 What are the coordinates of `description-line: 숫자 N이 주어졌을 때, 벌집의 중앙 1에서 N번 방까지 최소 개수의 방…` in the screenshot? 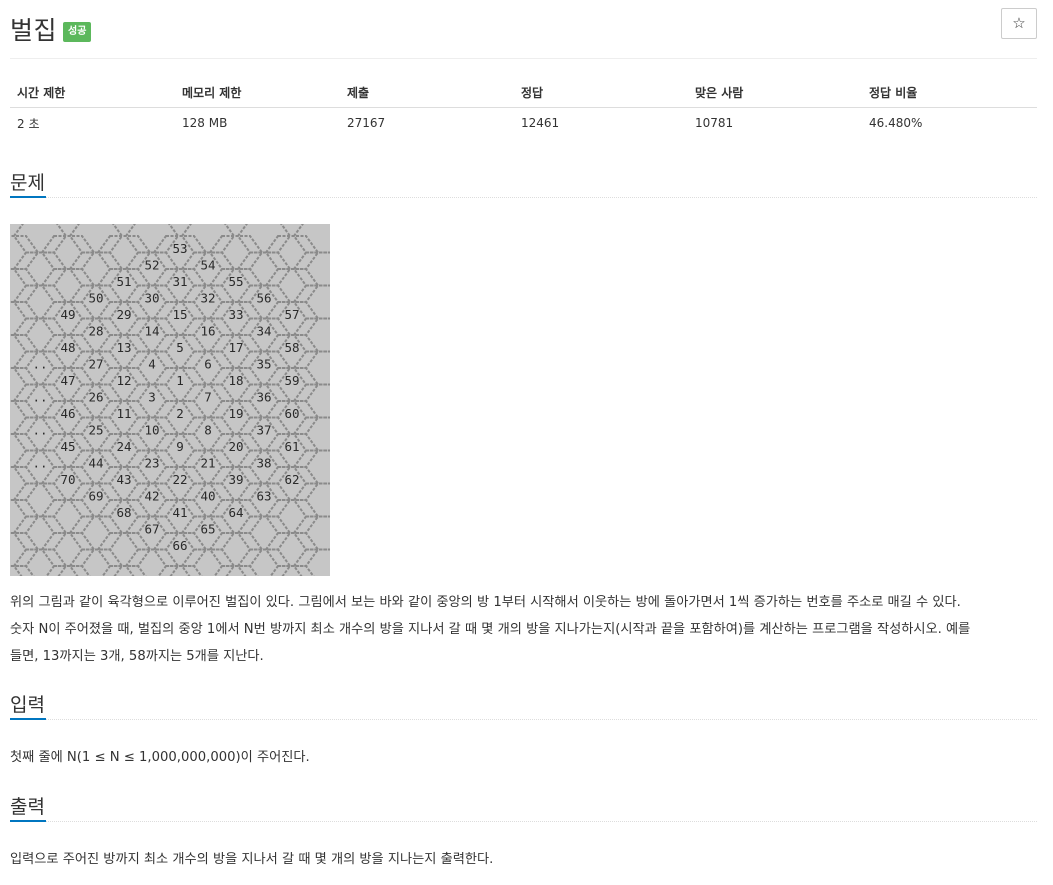 It's located at (490, 629).